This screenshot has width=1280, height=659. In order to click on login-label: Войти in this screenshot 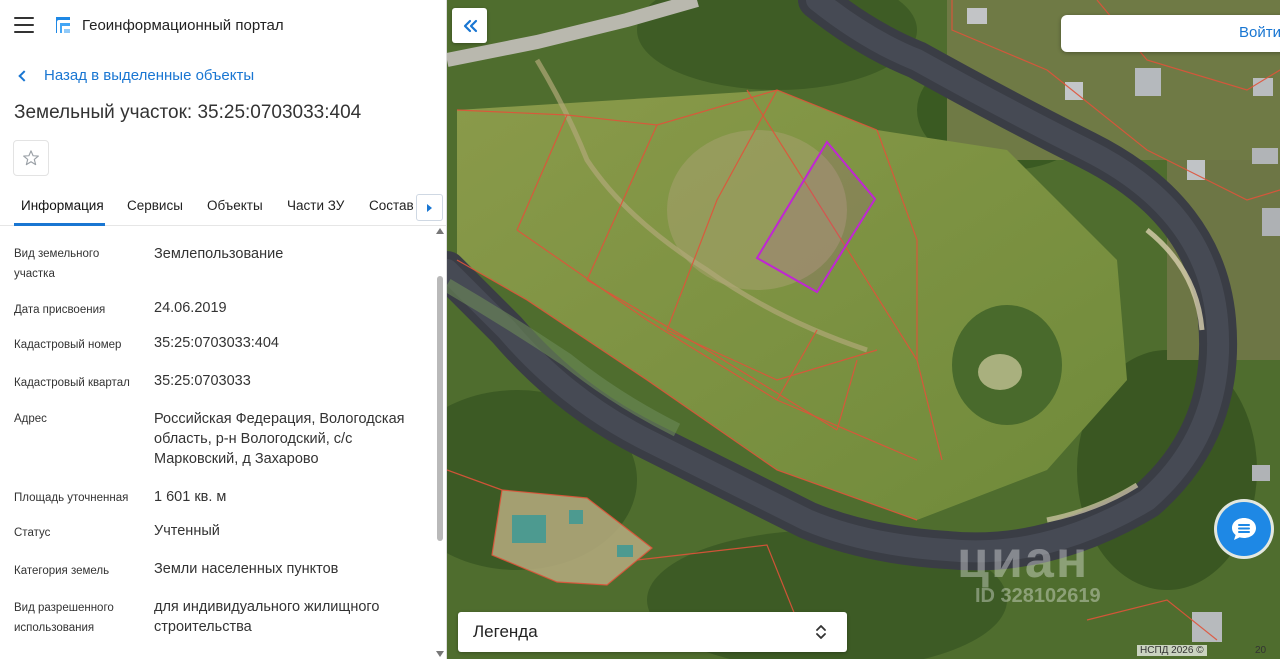, I will do `click(1259, 32)`.